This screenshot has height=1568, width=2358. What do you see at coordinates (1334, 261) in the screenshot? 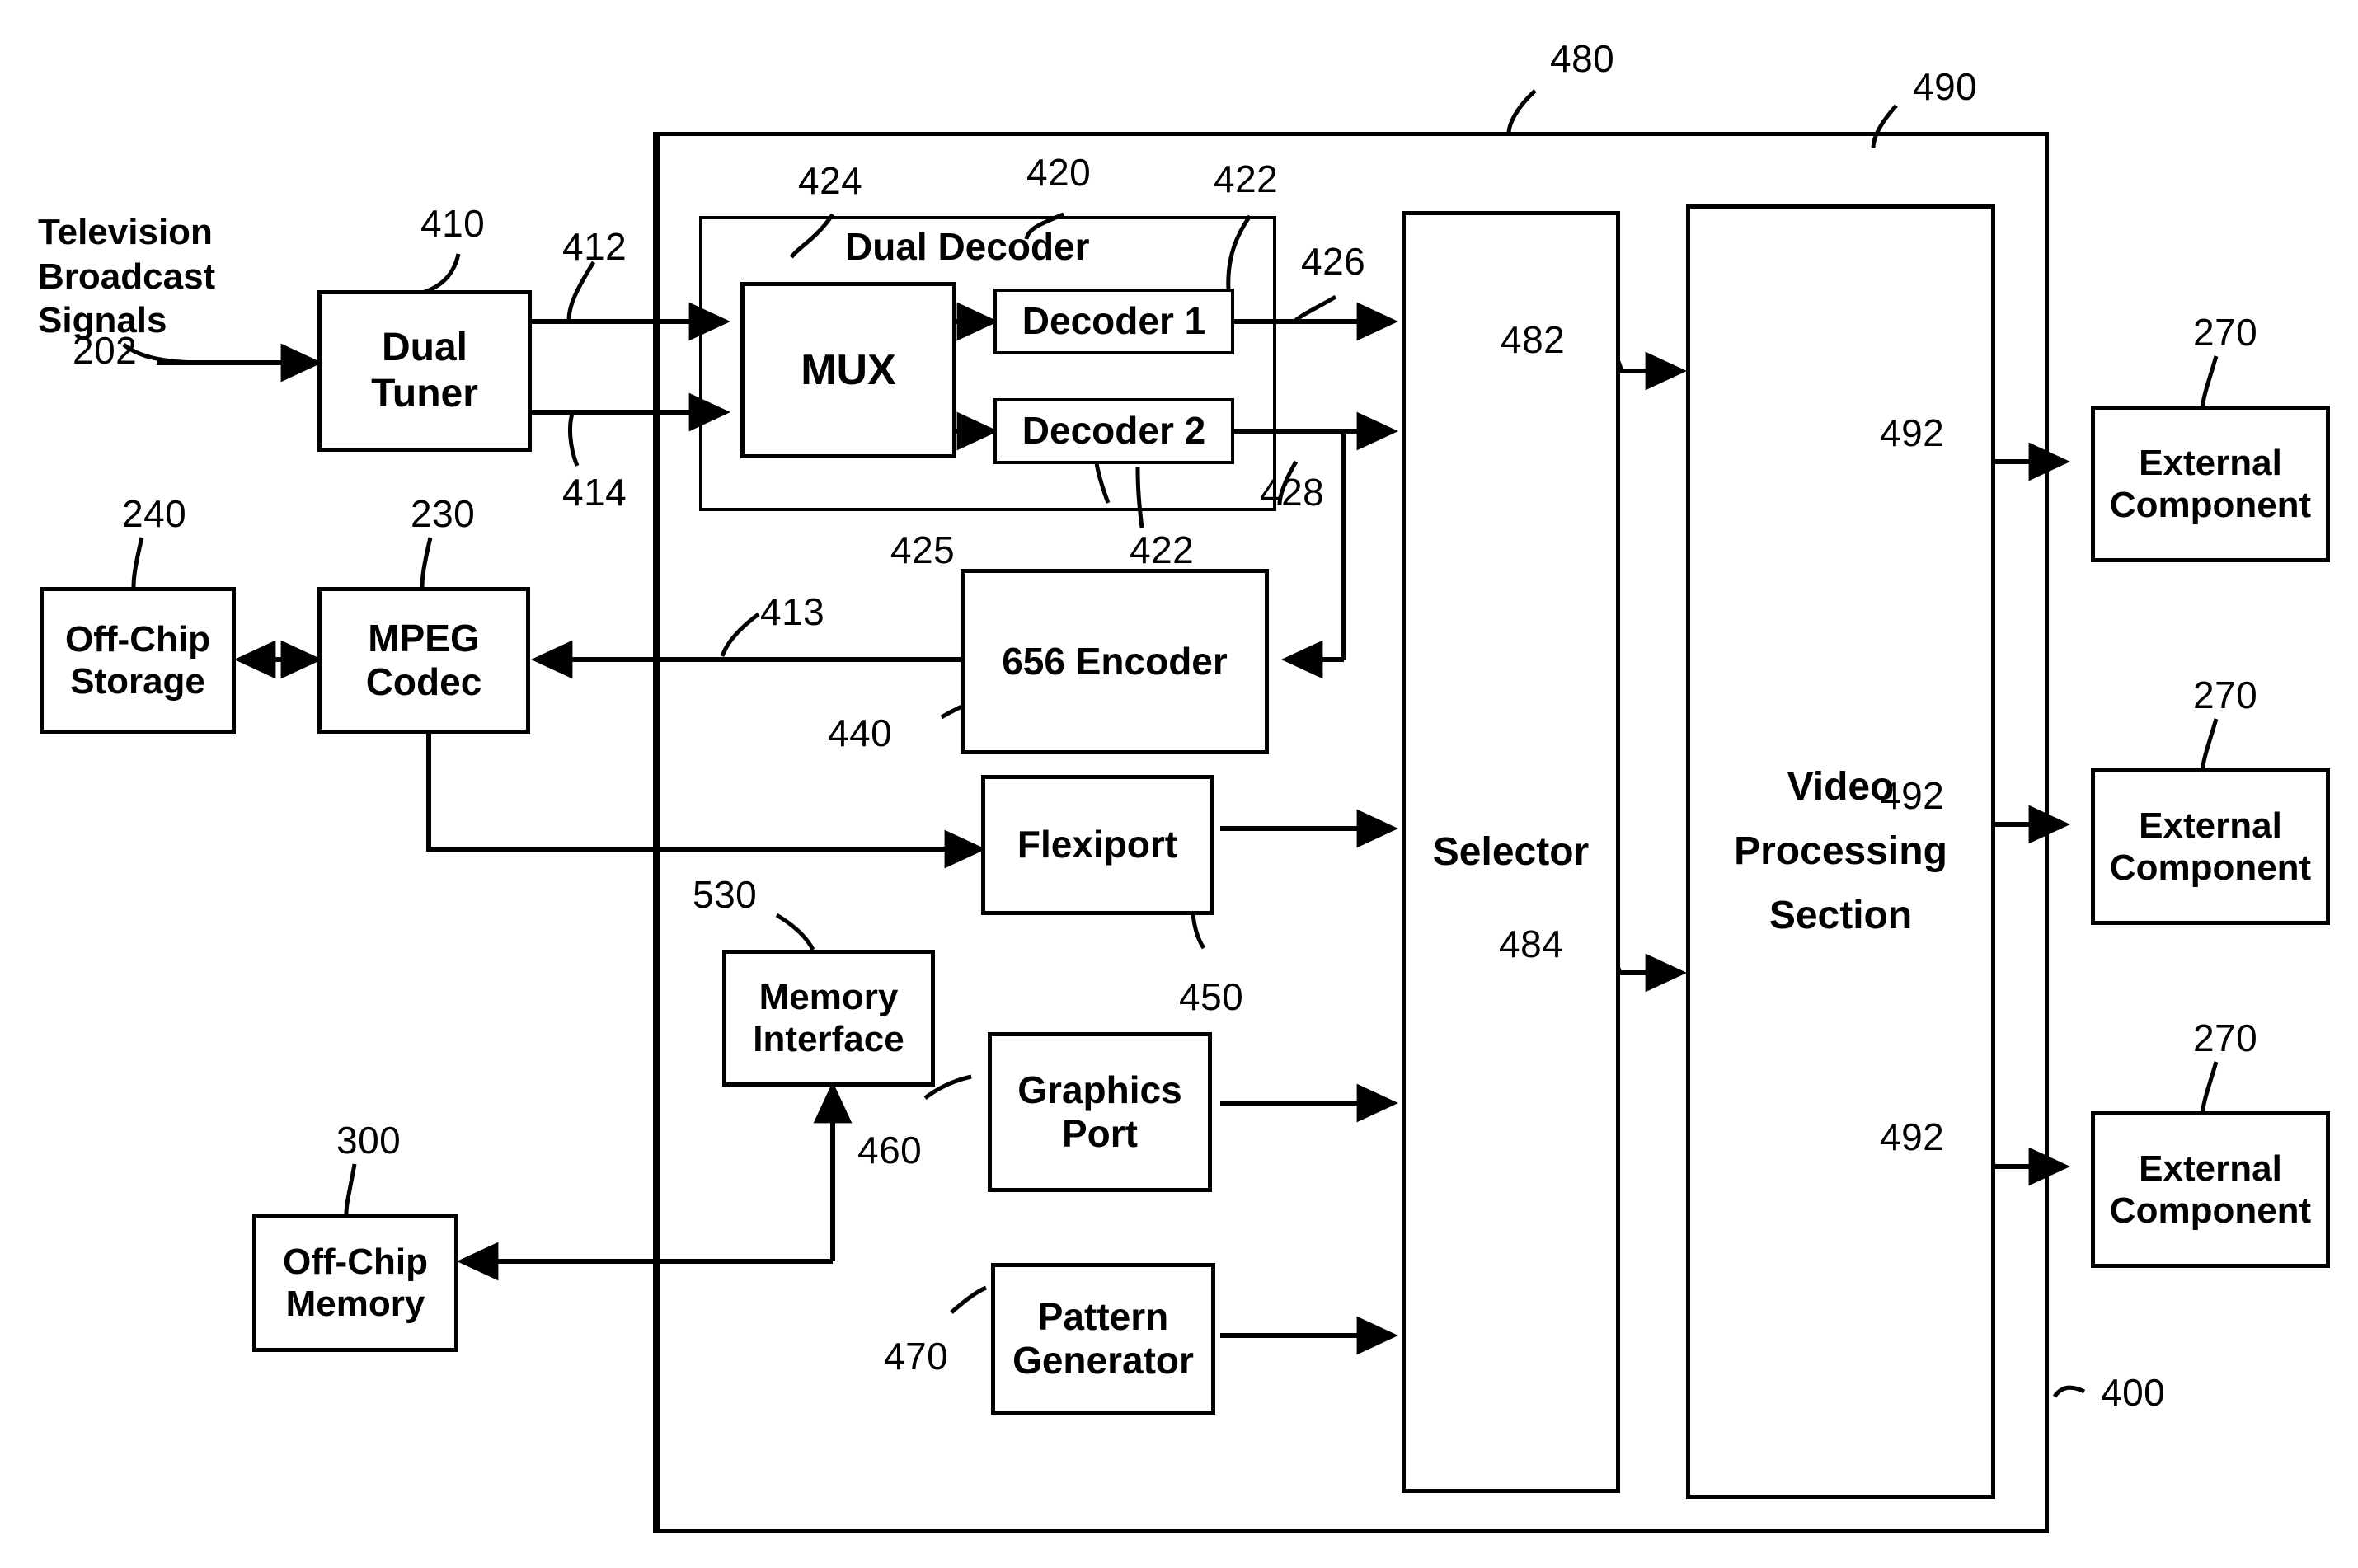
I see `refnum-426: 426` at bounding box center [1334, 261].